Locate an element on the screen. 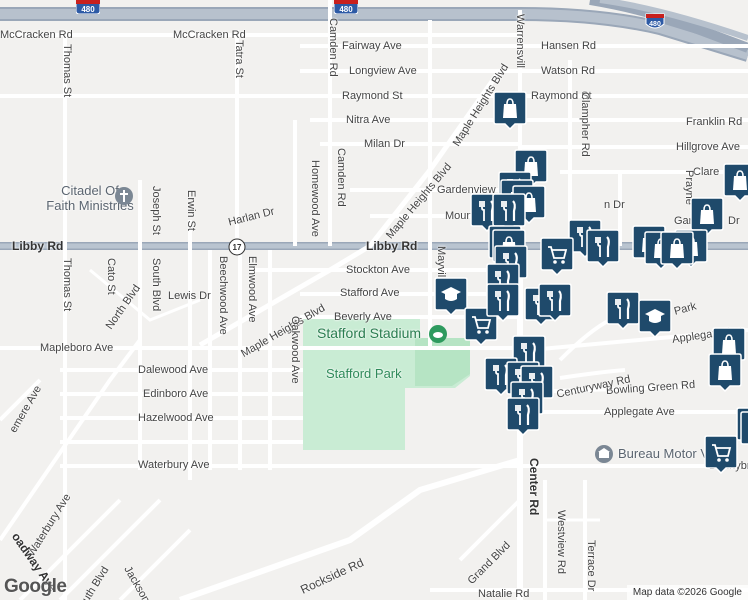 The width and height of the screenshot is (748, 600). place-label-stafford-stadium: Stafford Stadium is located at coordinates (369, 333).